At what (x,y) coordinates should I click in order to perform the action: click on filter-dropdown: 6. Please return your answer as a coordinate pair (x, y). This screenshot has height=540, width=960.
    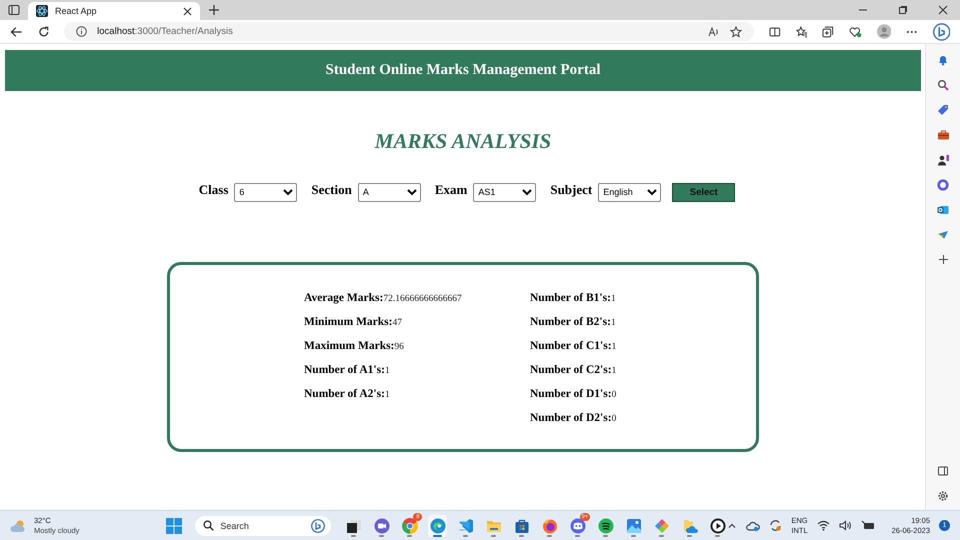
    Looking at the image, I should click on (266, 192).